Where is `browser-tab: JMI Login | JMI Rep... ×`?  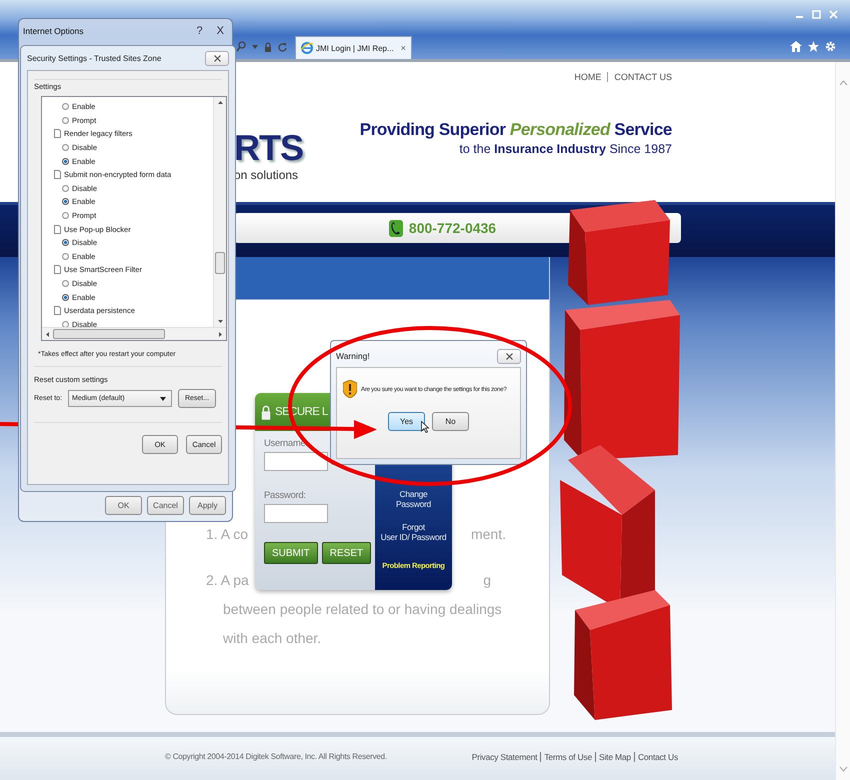 browser-tab: JMI Login | JMI Rep... × is located at coordinates (353, 47).